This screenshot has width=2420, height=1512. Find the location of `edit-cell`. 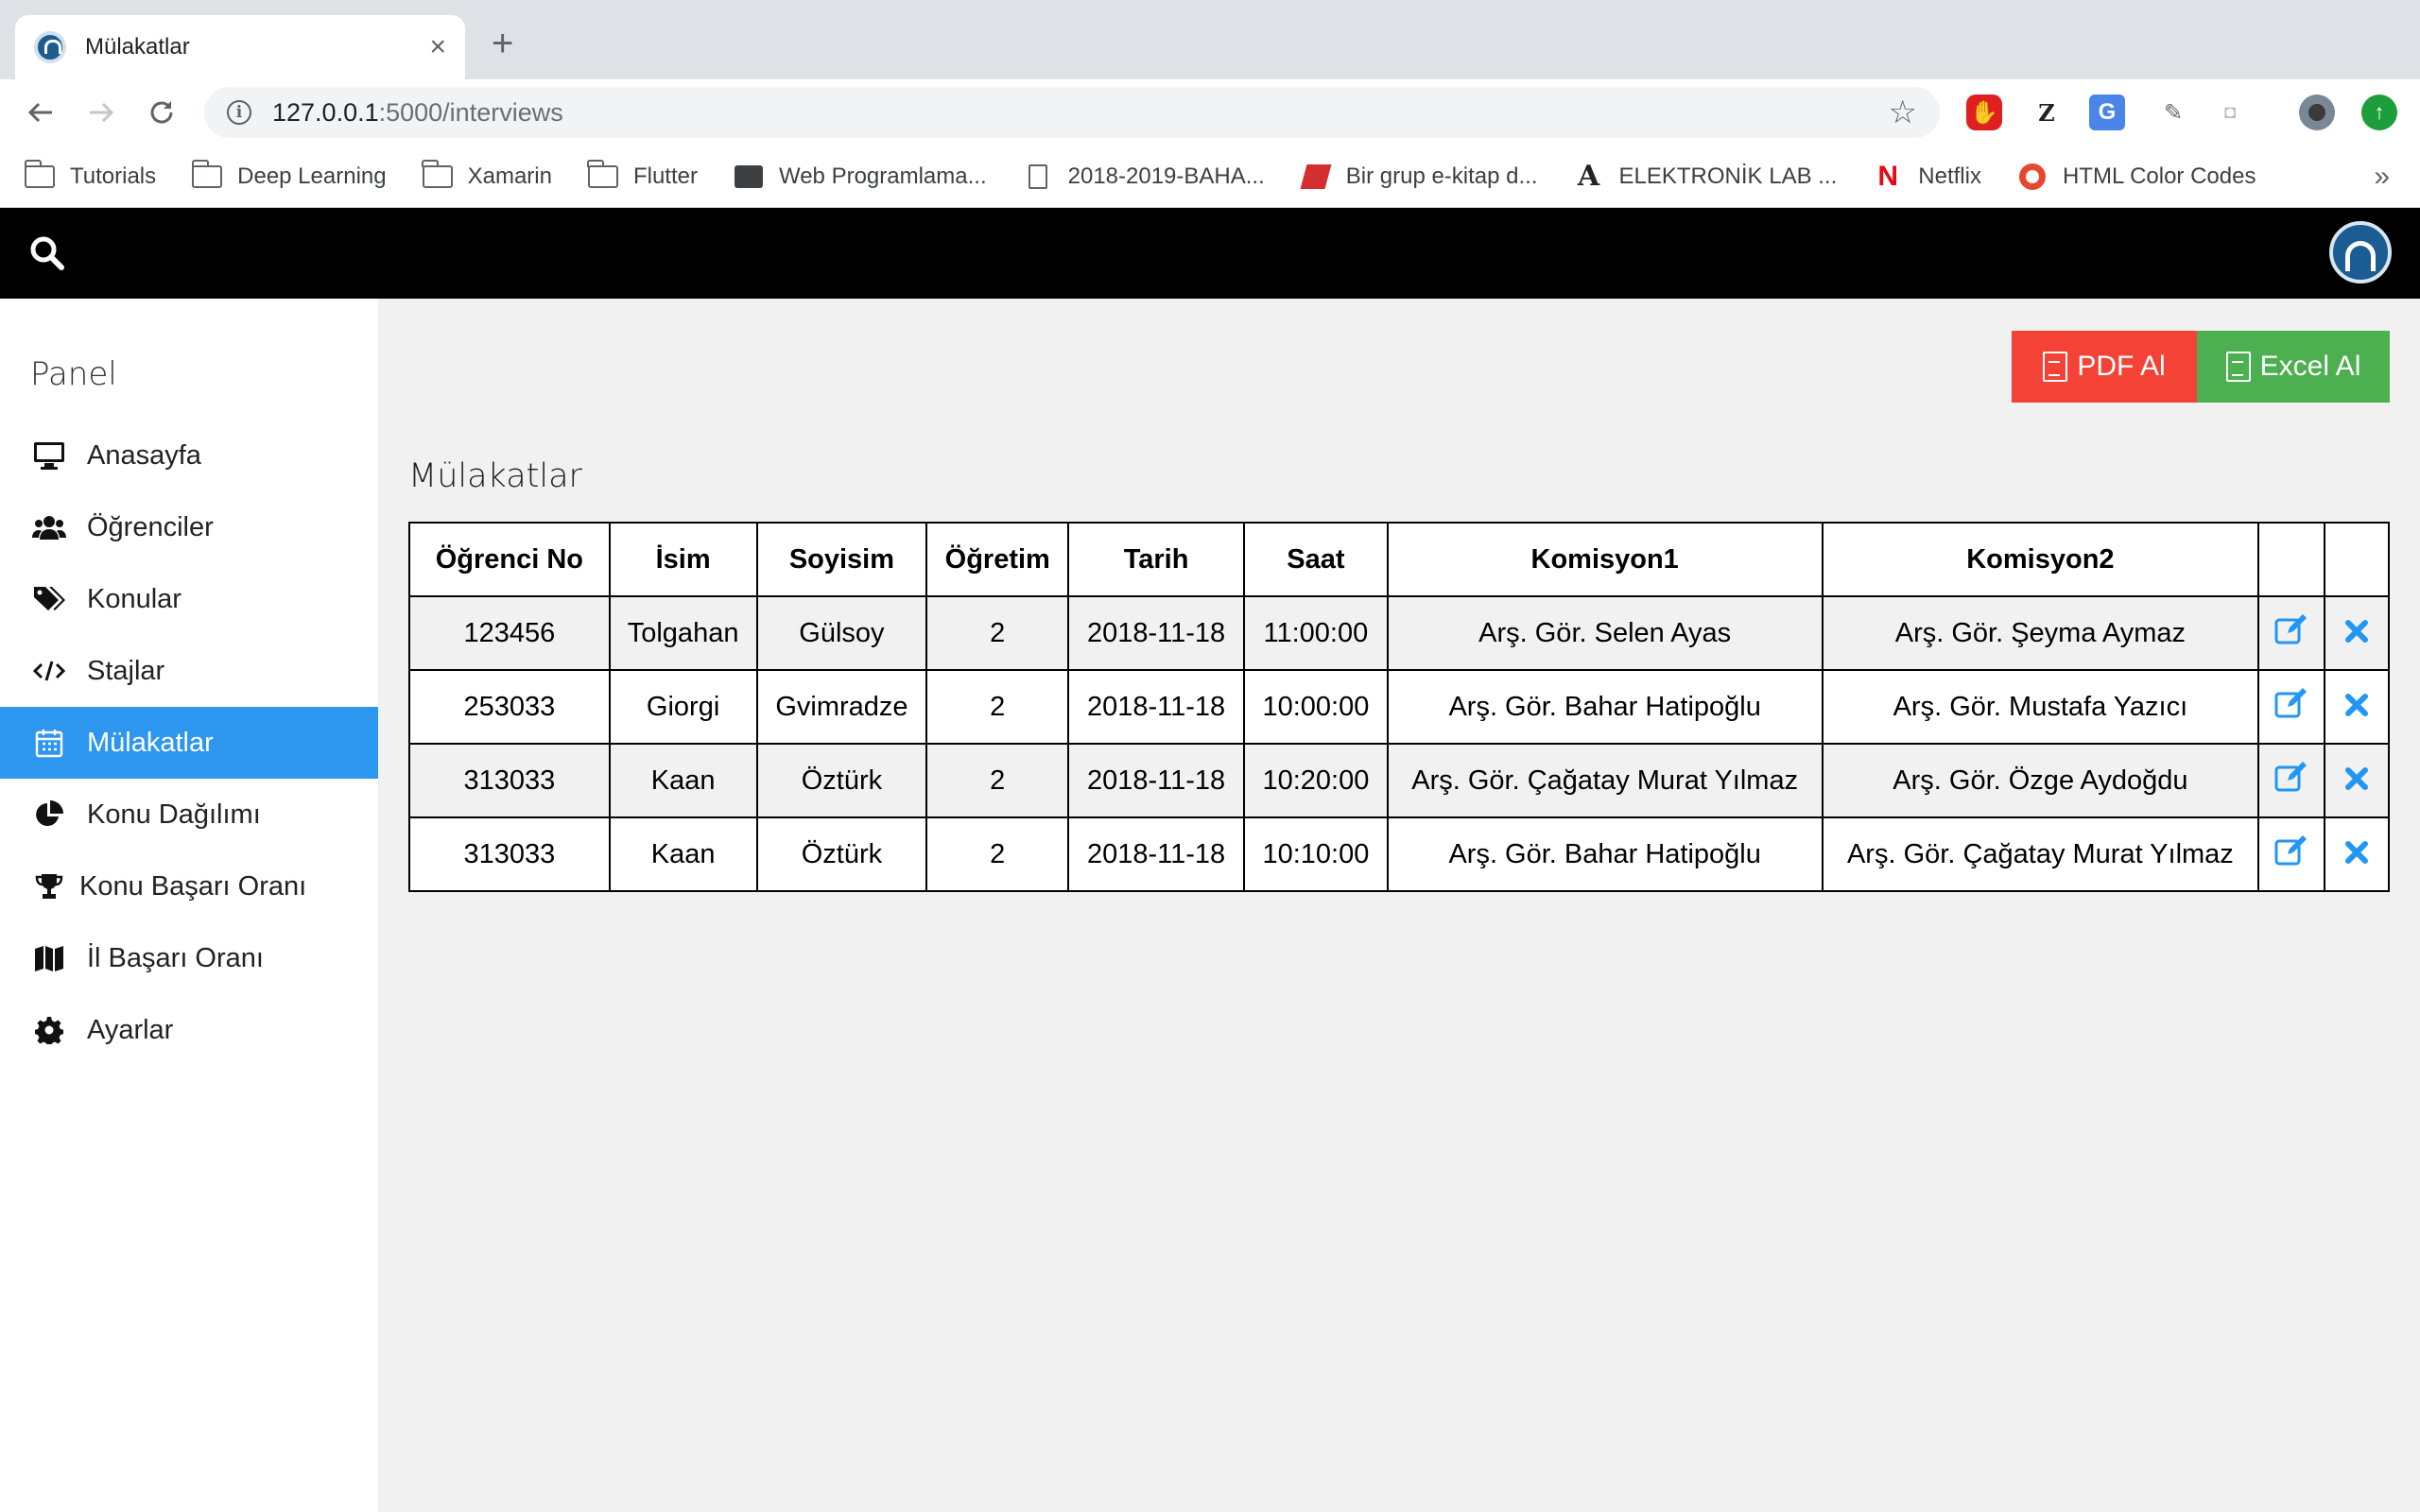

edit-cell is located at coordinates (2291, 633).